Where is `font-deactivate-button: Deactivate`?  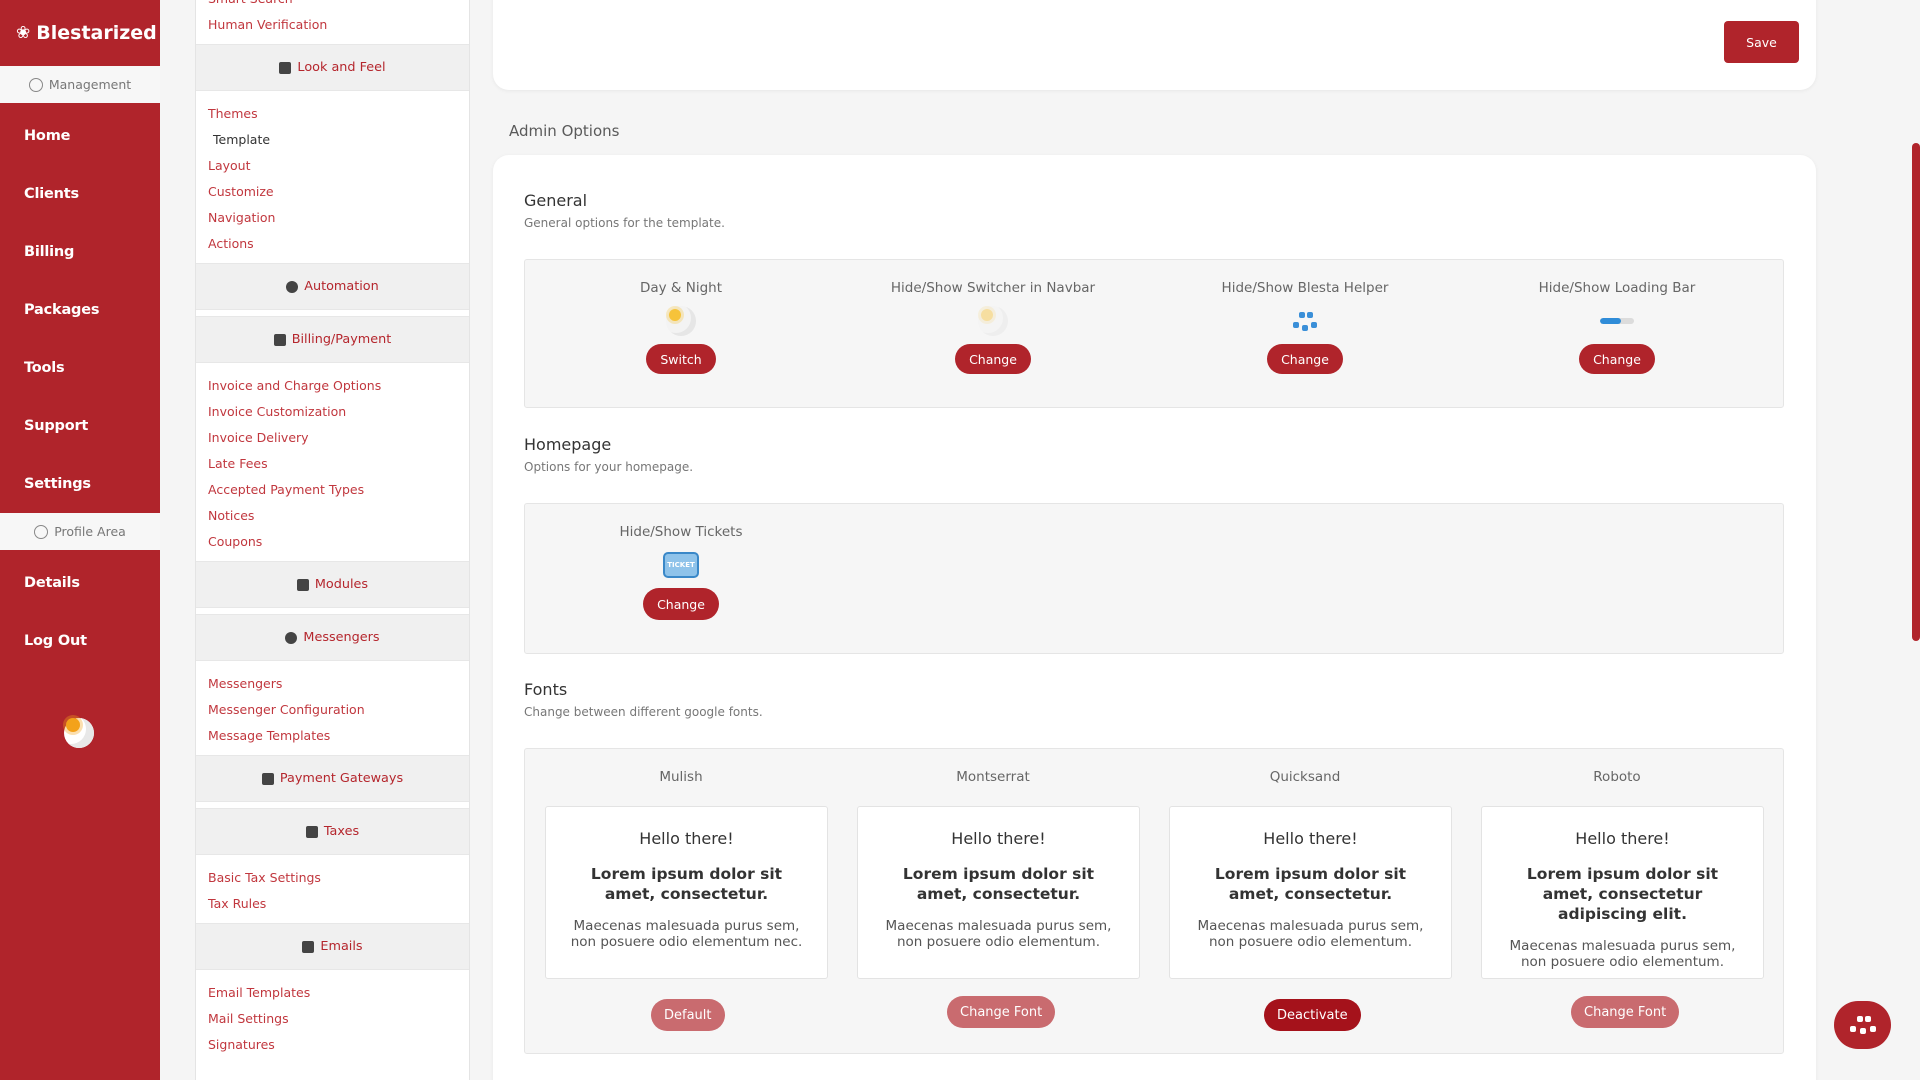
font-deactivate-button: Deactivate is located at coordinates (1312, 1015).